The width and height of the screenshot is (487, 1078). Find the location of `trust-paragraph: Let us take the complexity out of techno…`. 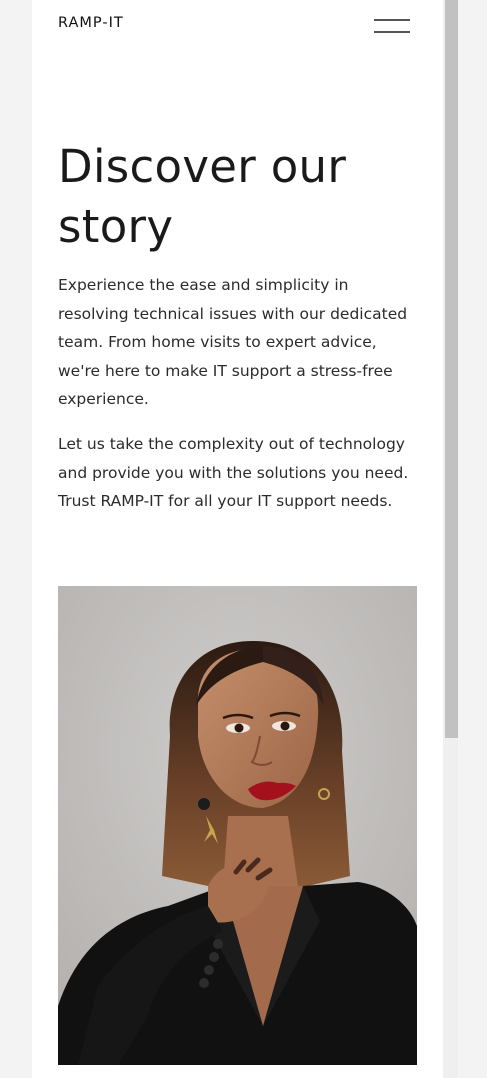

trust-paragraph: Let us take the complexity out of techno… is located at coordinates (233, 473).